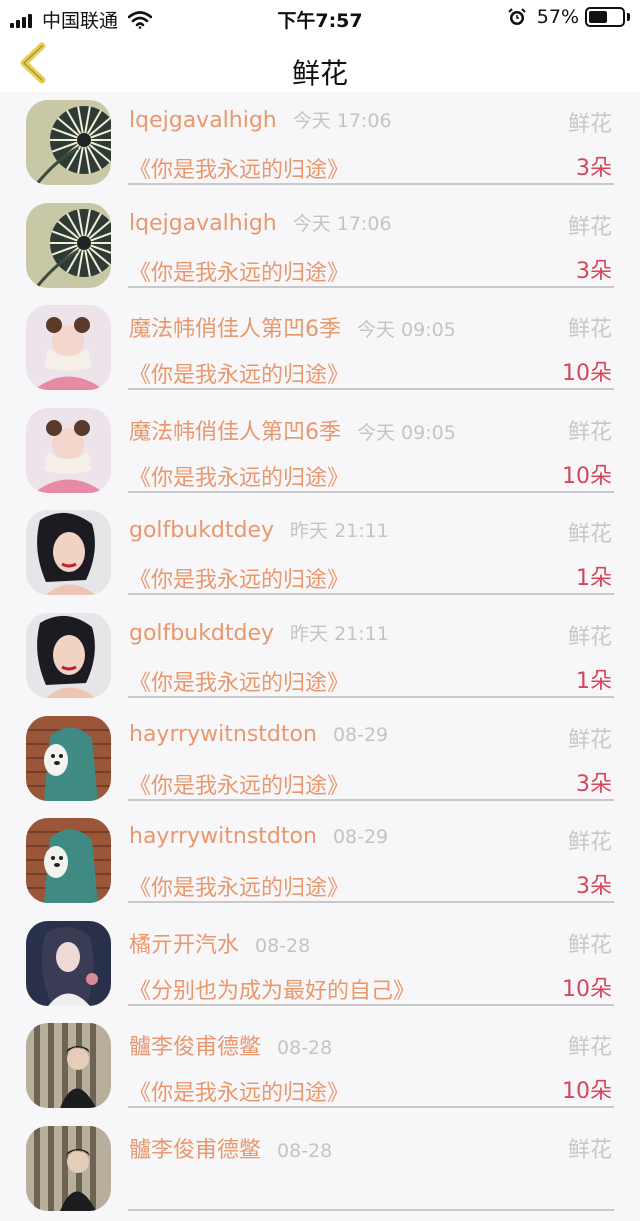 This screenshot has height=1221, width=640. I want to click on nav-bar: 鲜花, so click(320, 63).